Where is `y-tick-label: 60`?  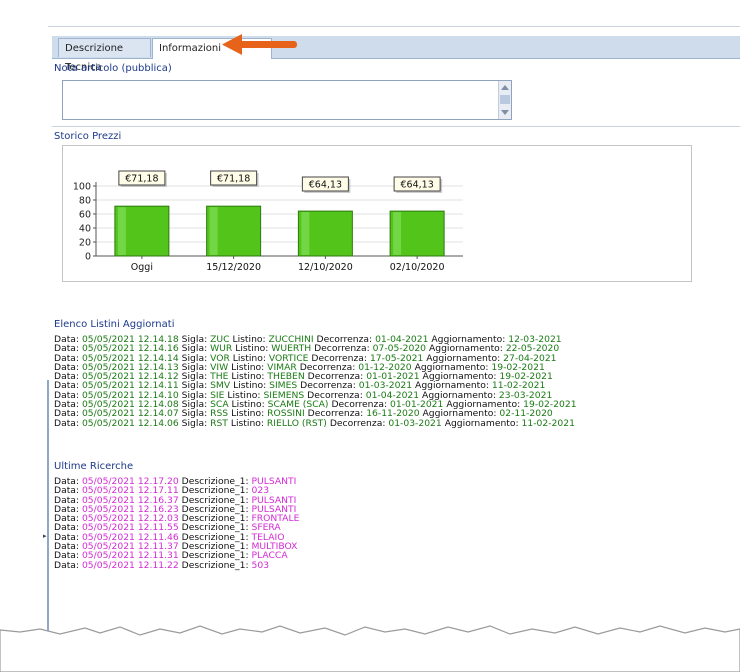 y-tick-label: 60 is located at coordinates (85, 215).